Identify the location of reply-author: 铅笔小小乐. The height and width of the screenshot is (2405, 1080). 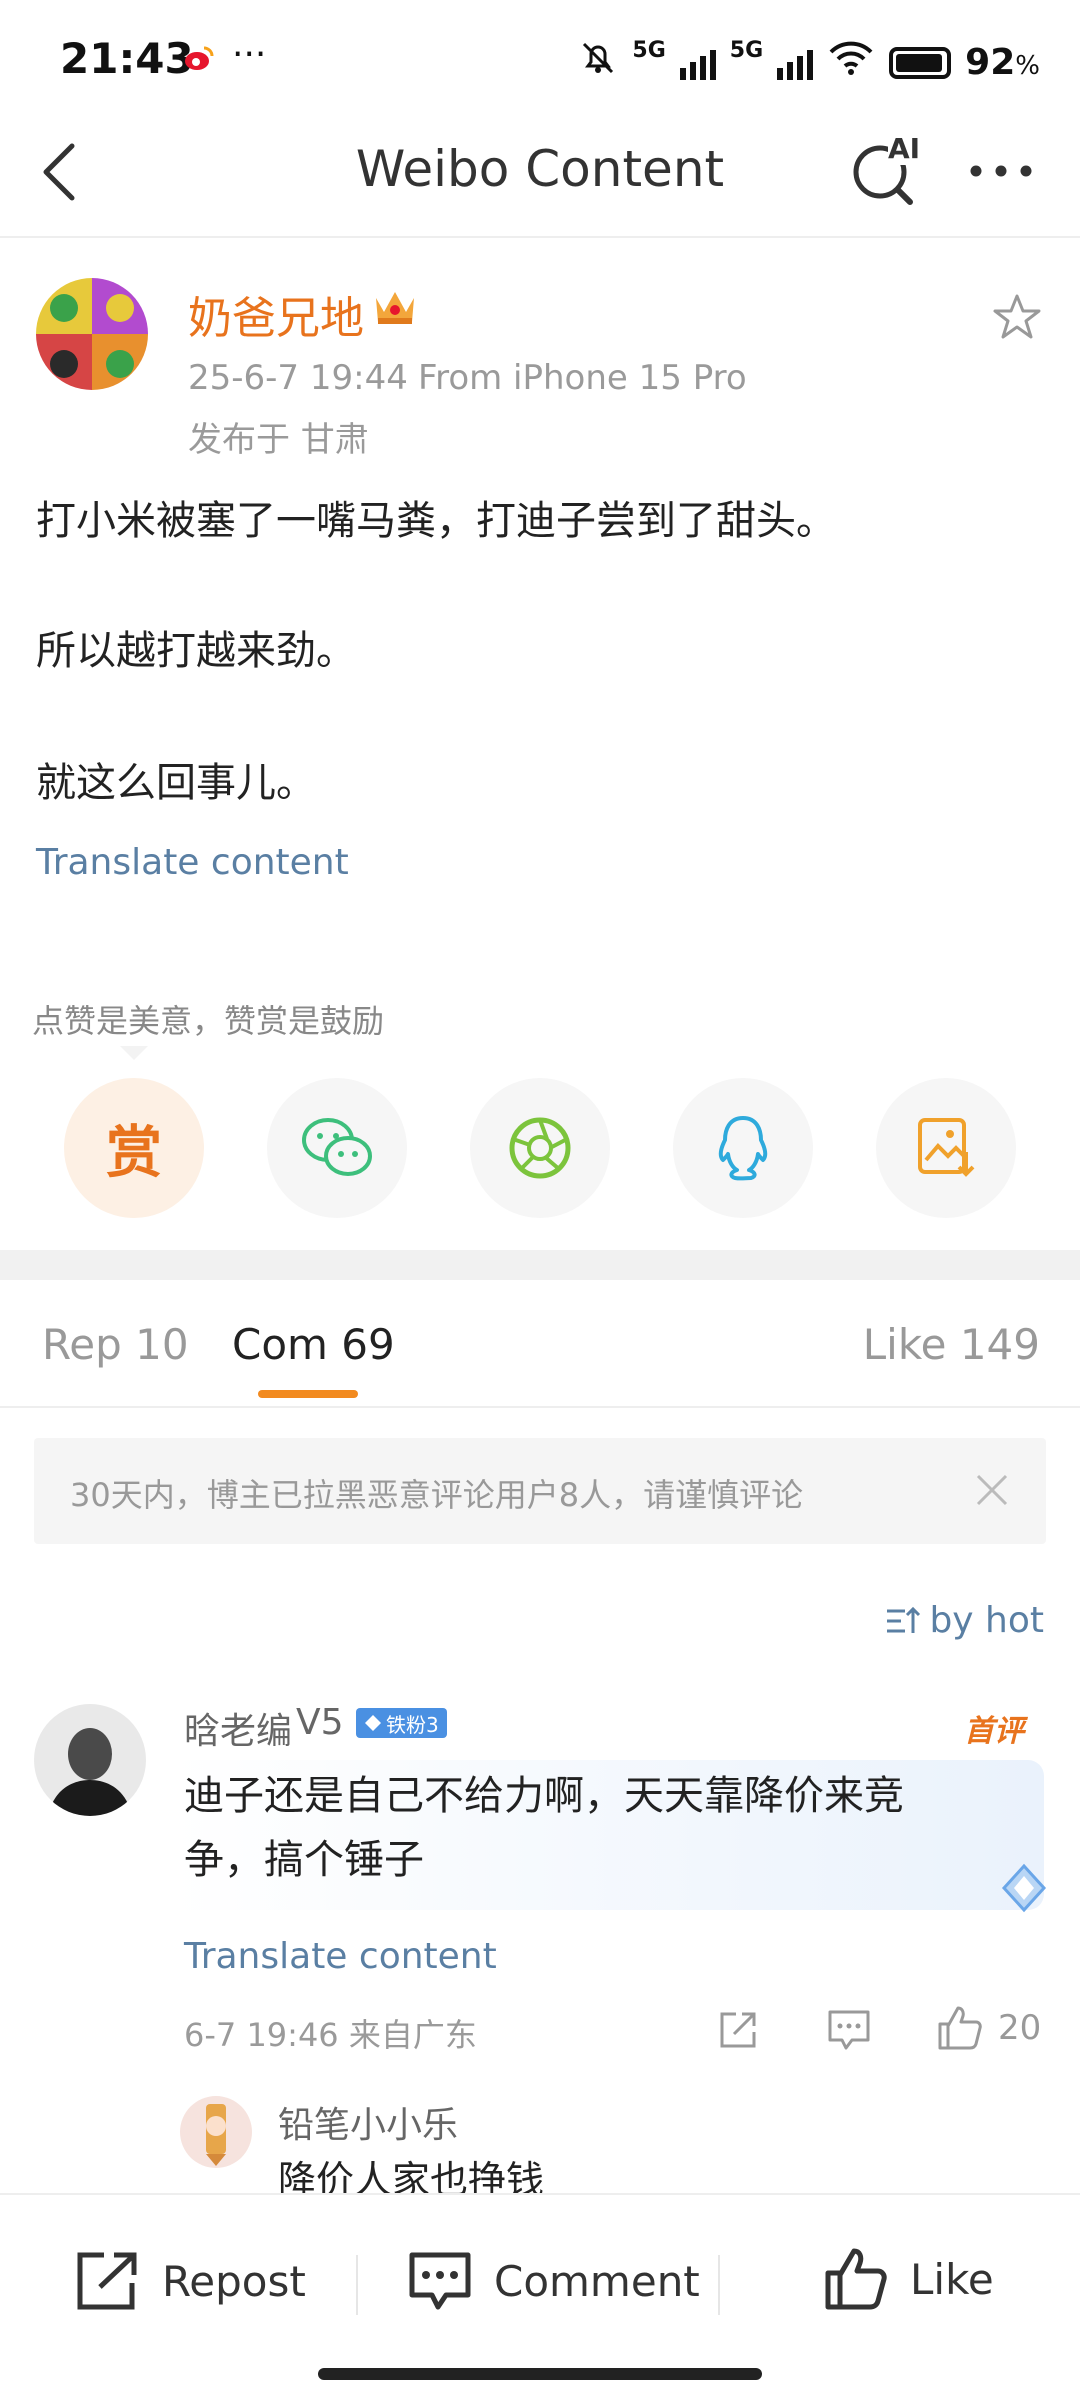
(368, 2122).